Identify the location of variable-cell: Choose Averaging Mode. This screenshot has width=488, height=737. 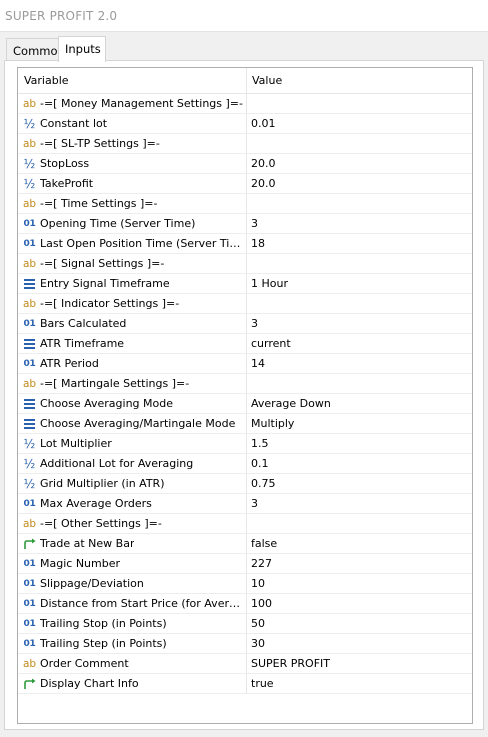
(132, 403).